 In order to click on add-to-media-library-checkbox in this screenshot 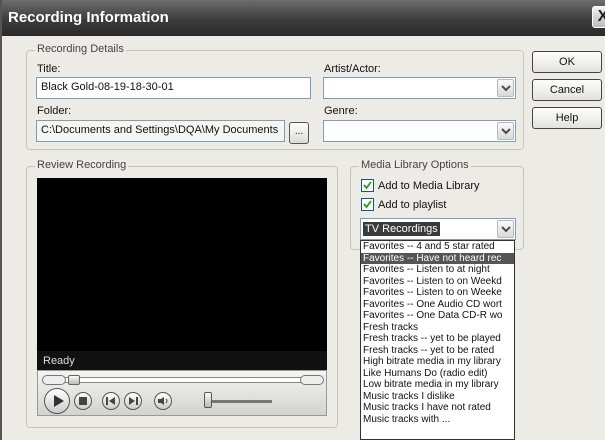, I will do `click(367, 185)`.